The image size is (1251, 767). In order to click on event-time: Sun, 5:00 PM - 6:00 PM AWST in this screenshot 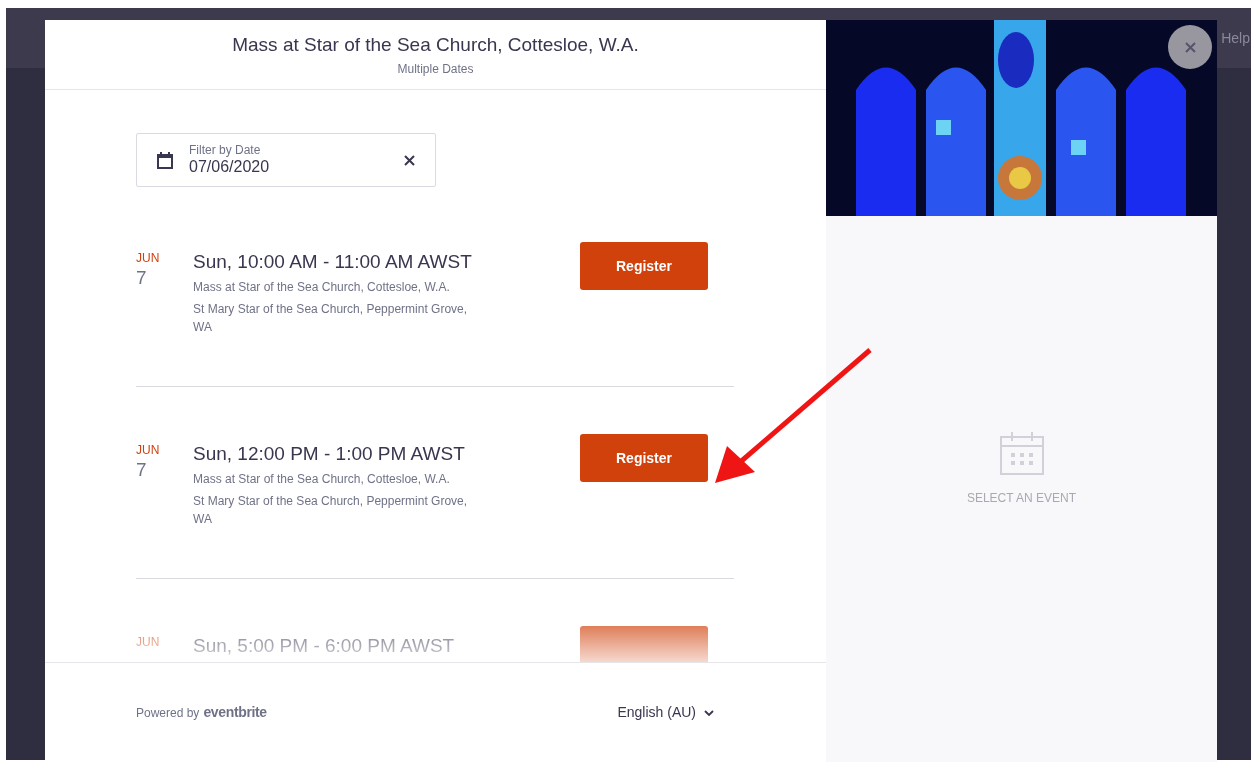, I will do `click(324, 646)`.